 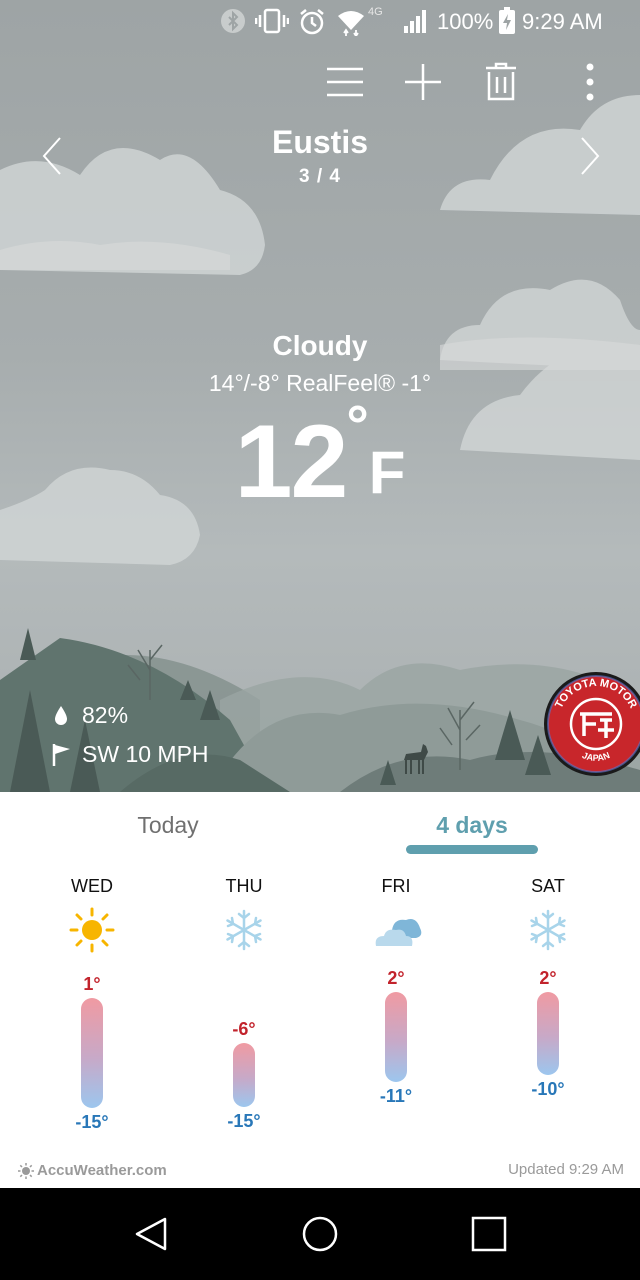 I want to click on forecast-high-temp: 1°, so click(x=92, y=984).